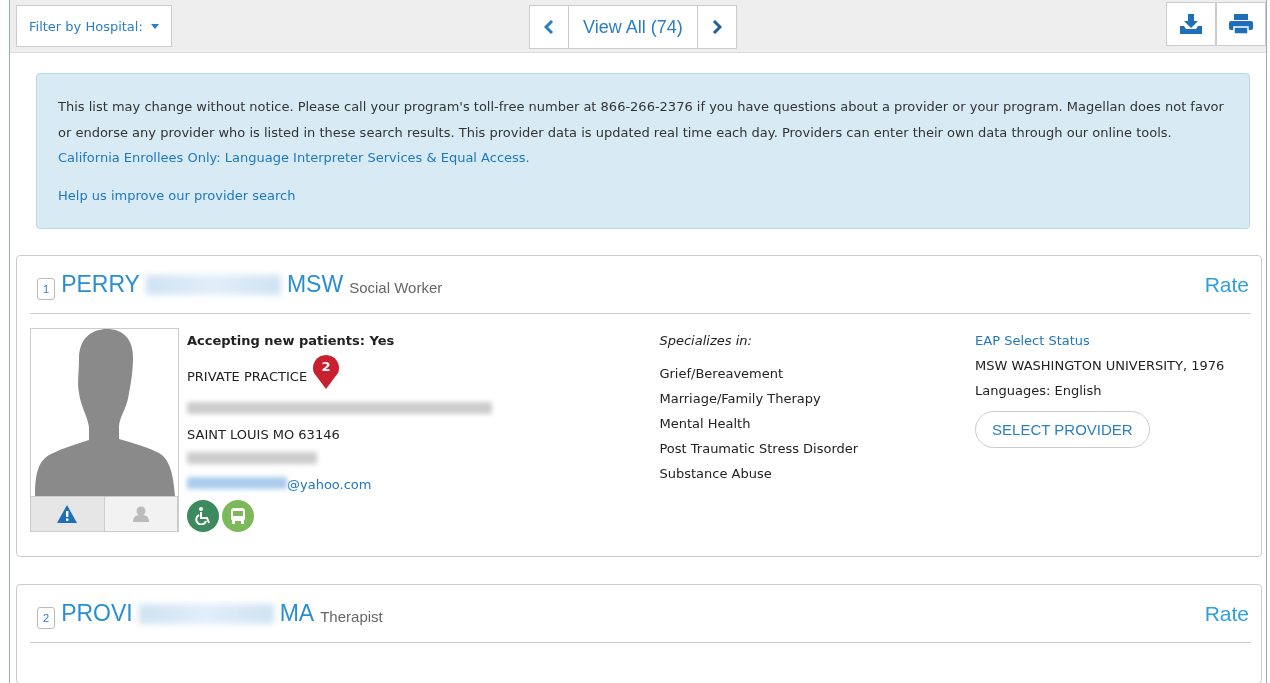 This screenshot has height=683, width=1270. I want to click on provider-credential-link: MSW, so click(315, 284).